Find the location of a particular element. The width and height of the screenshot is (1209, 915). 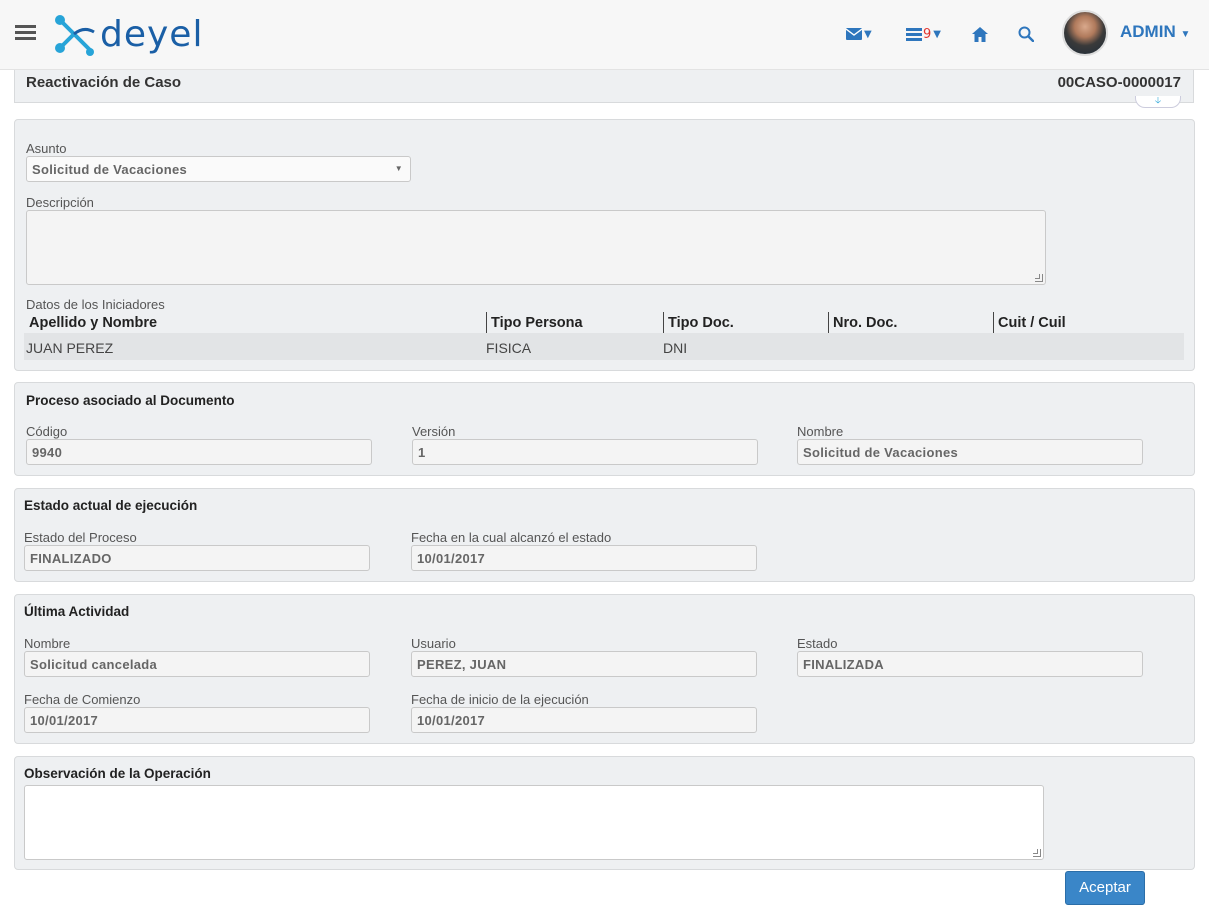

accept-button: Aceptar is located at coordinates (1105, 888).